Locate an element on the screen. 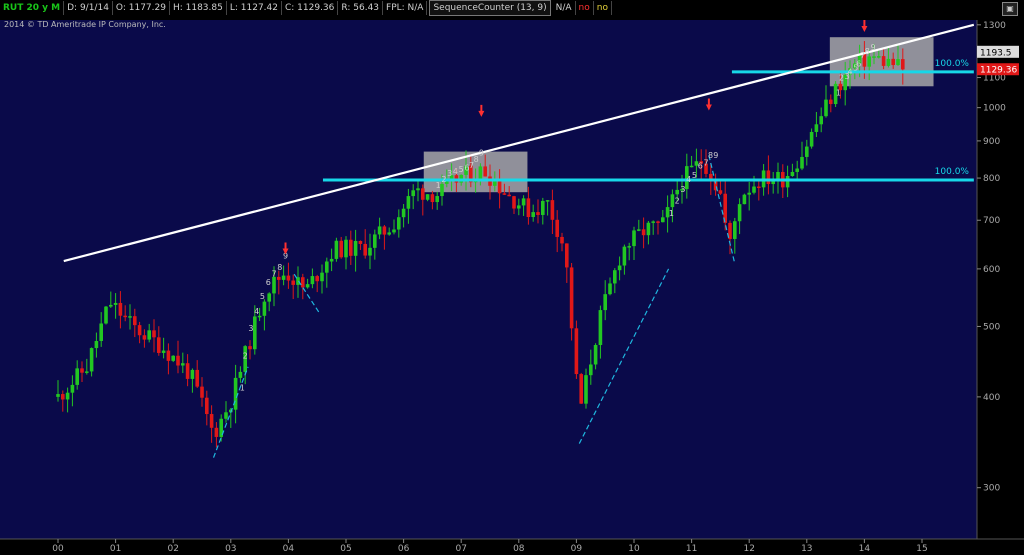 Image resolution: width=1024 pixels, height=555 pixels. sequence-count-label: 8 is located at coordinates (279, 267).